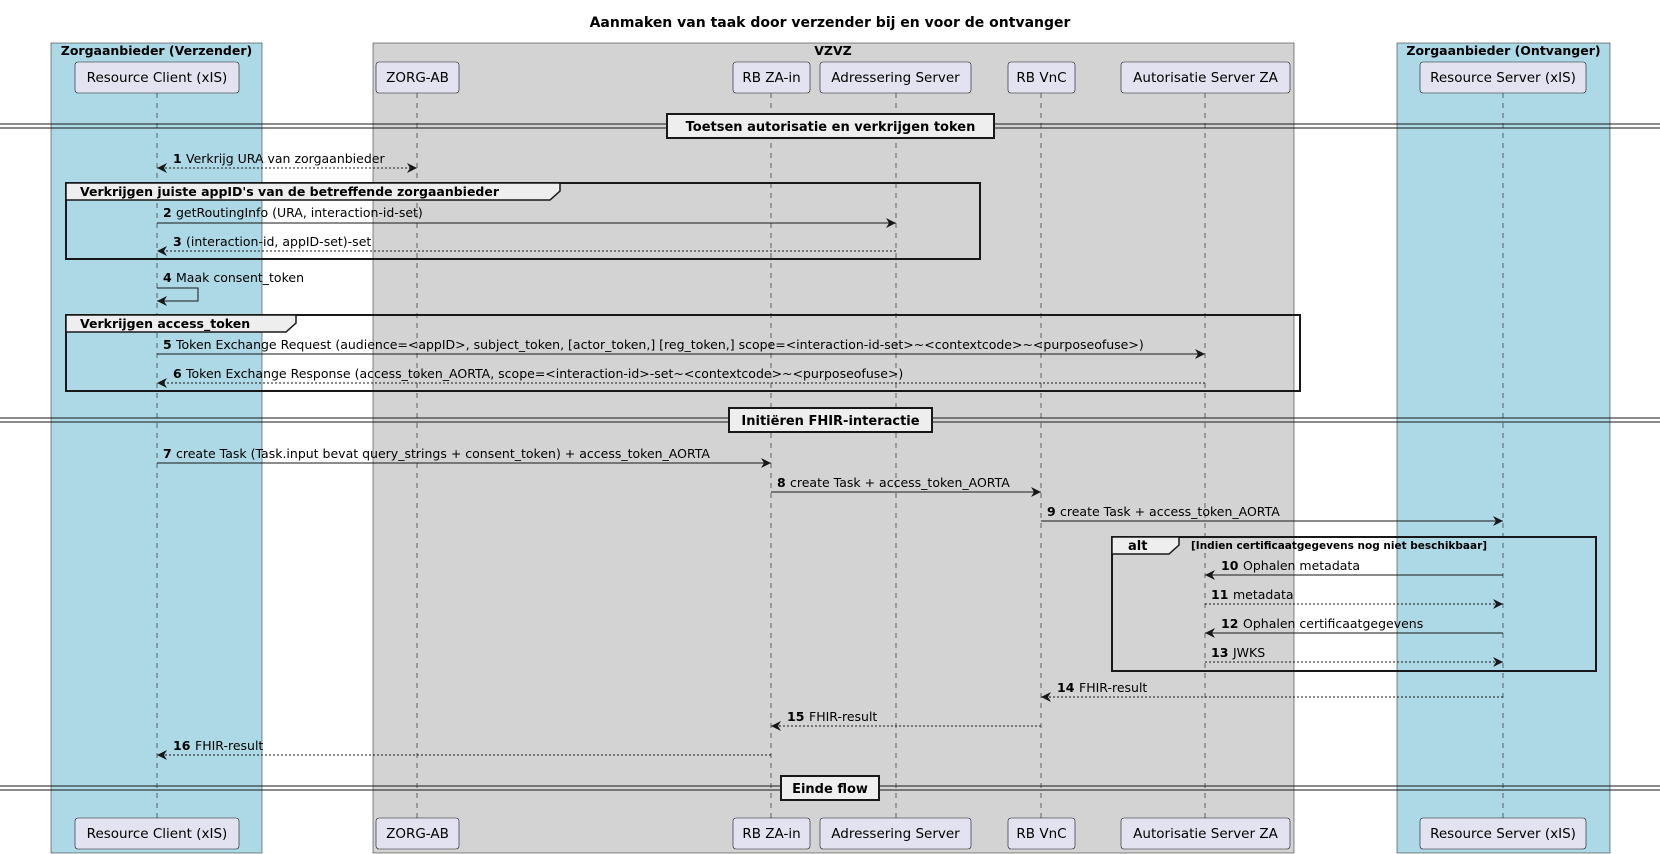 The image size is (1660, 854). Describe the element at coordinates (832, 50) in the screenshot. I see `box-title-vzvz: VZVZ` at that location.